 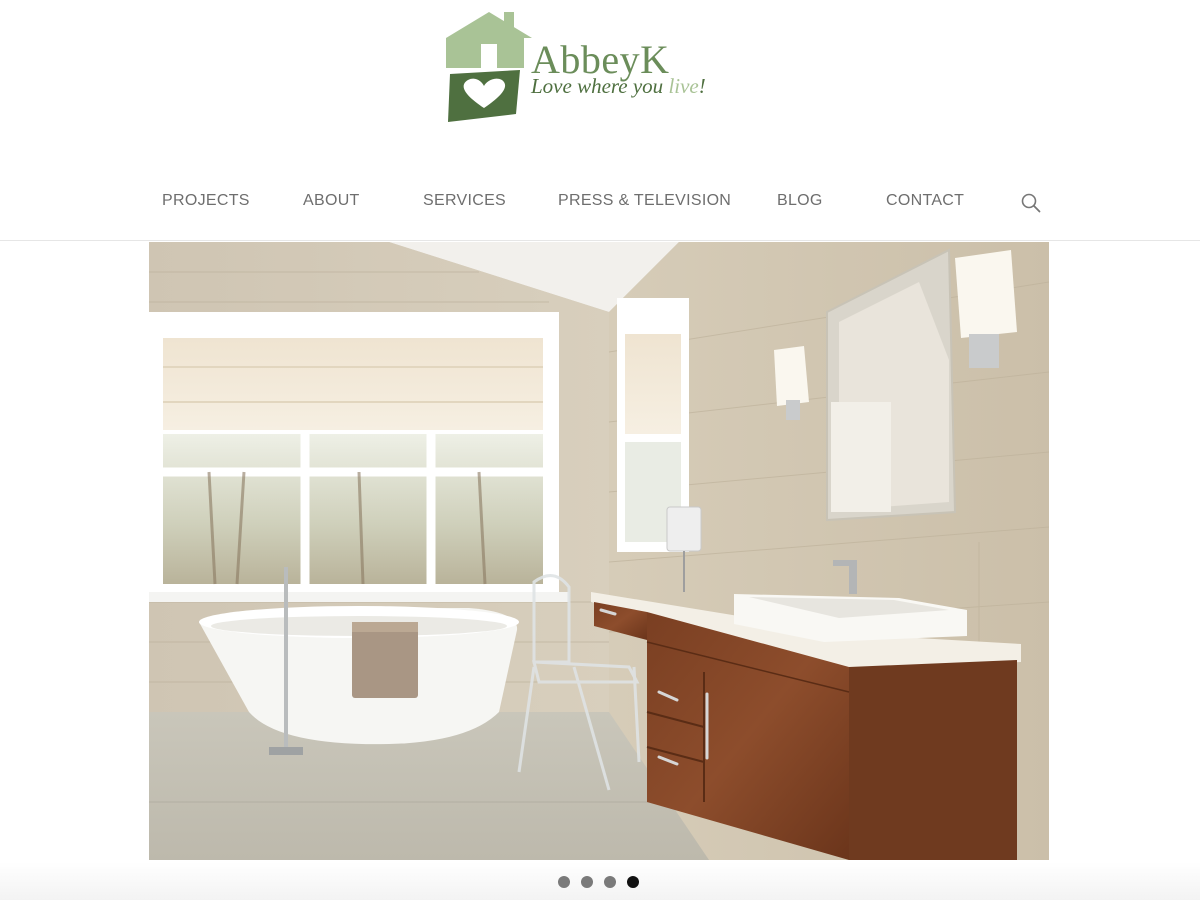 What do you see at coordinates (464, 201) in the screenshot?
I see `nav-item-services: SERVICES` at bounding box center [464, 201].